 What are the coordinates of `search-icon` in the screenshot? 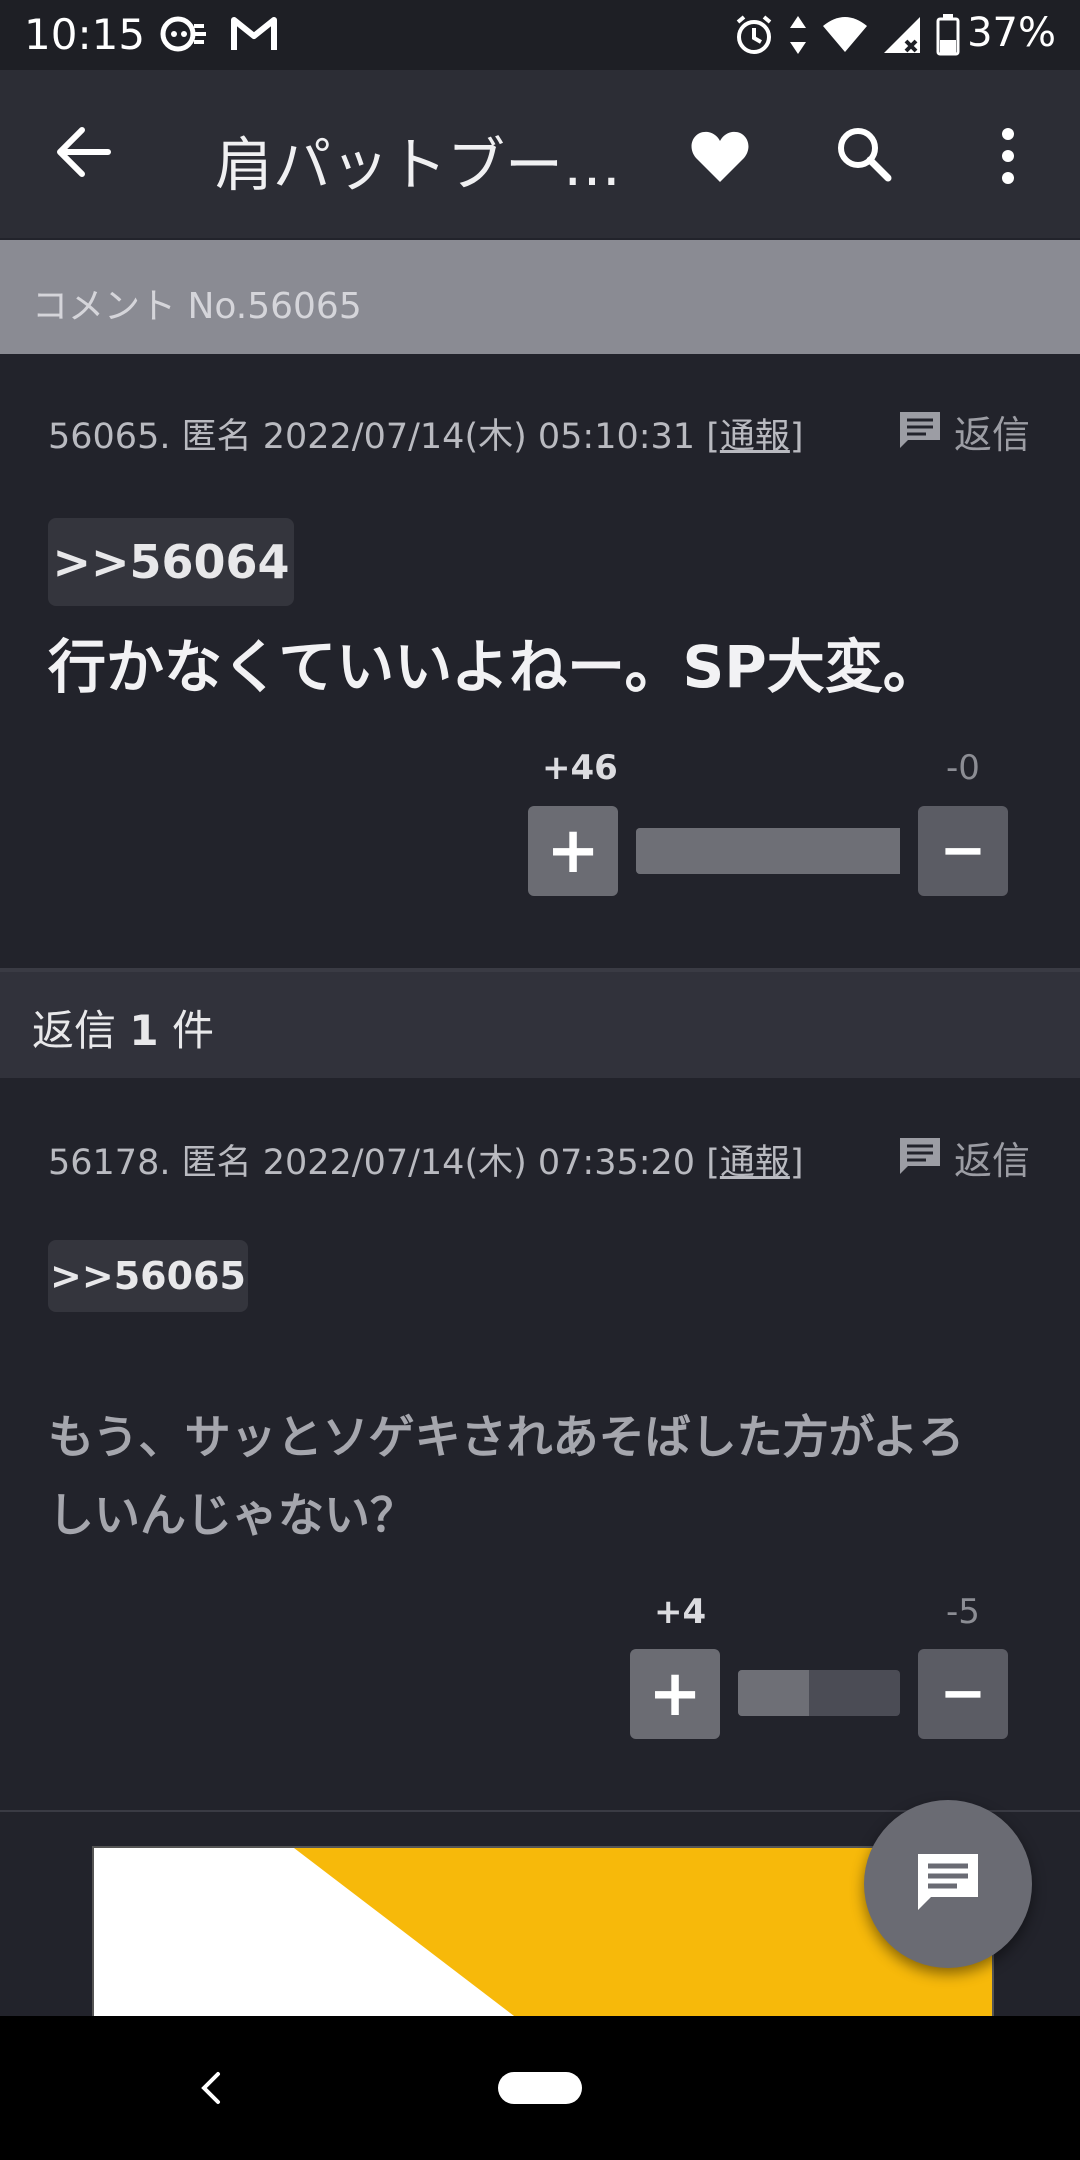 It's located at (864, 154).